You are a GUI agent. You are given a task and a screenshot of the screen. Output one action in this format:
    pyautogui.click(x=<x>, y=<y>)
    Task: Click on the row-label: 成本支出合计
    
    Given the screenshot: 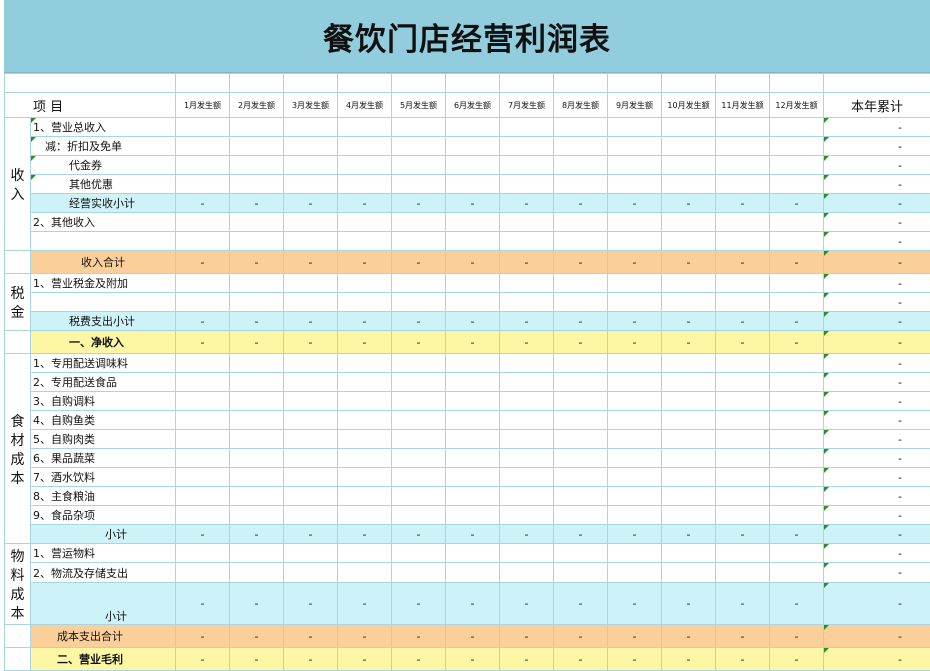 What is the action you would take?
    pyautogui.click(x=103, y=636)
    